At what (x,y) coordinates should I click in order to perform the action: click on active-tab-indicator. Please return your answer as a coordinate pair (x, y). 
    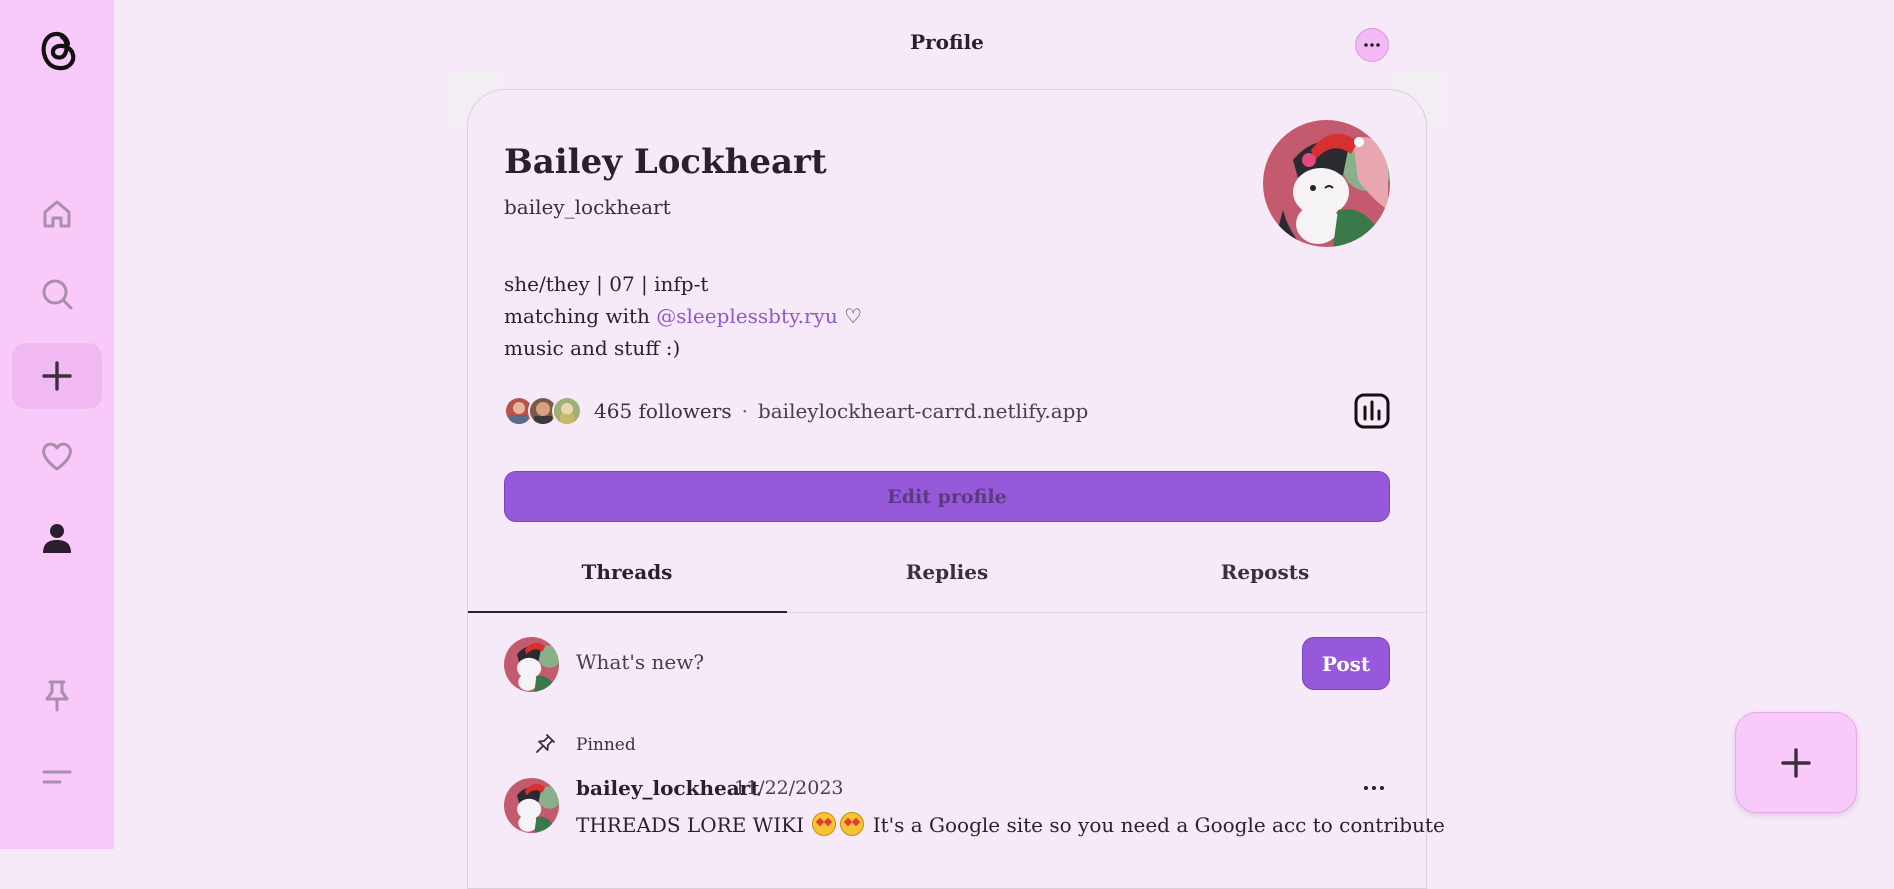
    Looking at the image, I should click on (627, 612).